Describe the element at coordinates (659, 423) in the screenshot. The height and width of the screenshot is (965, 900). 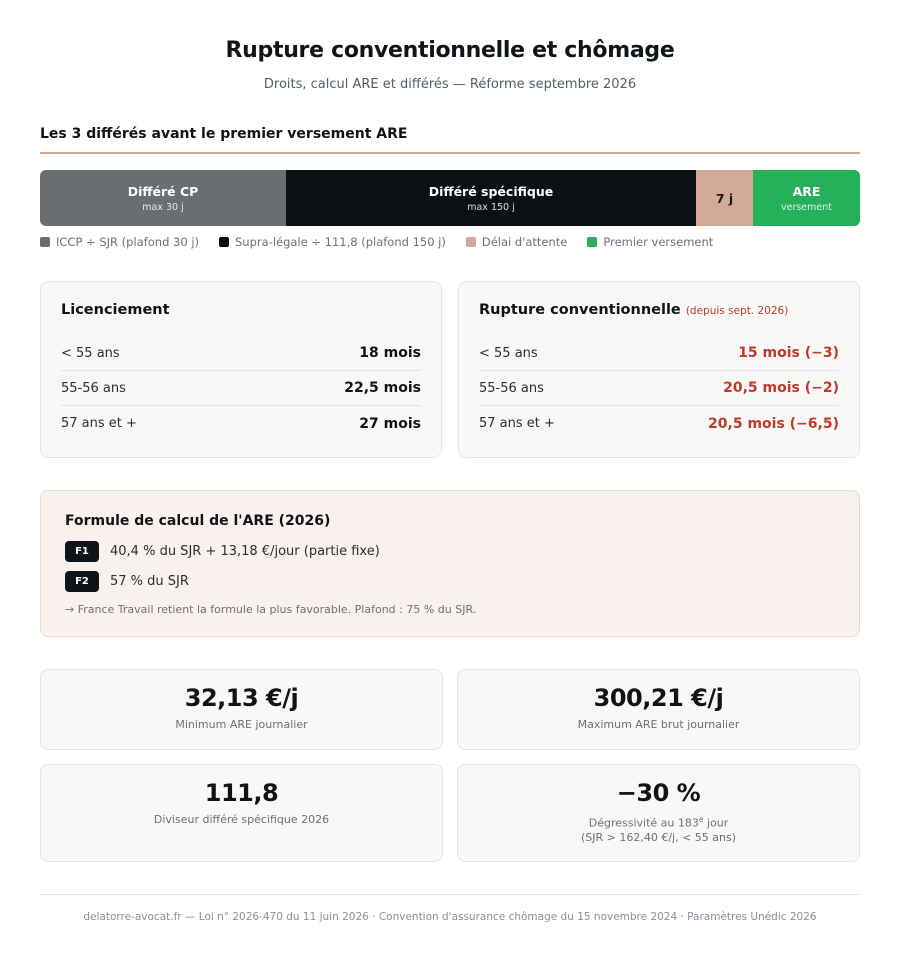
I see `duration-row: 57 ans et + 20,5 mois (−6,5)` at that location.